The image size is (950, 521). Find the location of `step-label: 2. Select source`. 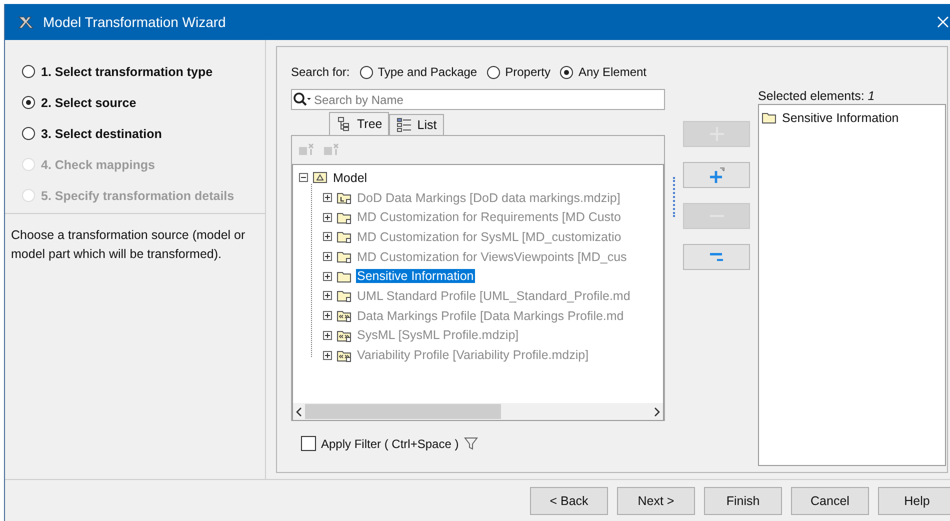

step-label: 2. Select source is located at coordinates (88, 103).